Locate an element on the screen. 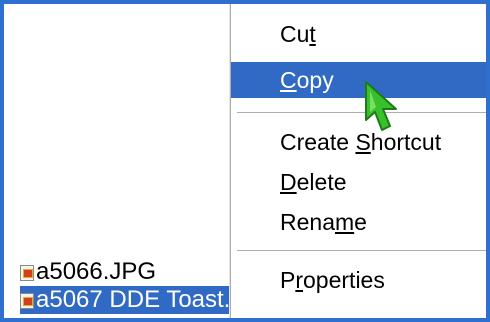  menu-item-properties: Properties is located at coordinates (358, 280).